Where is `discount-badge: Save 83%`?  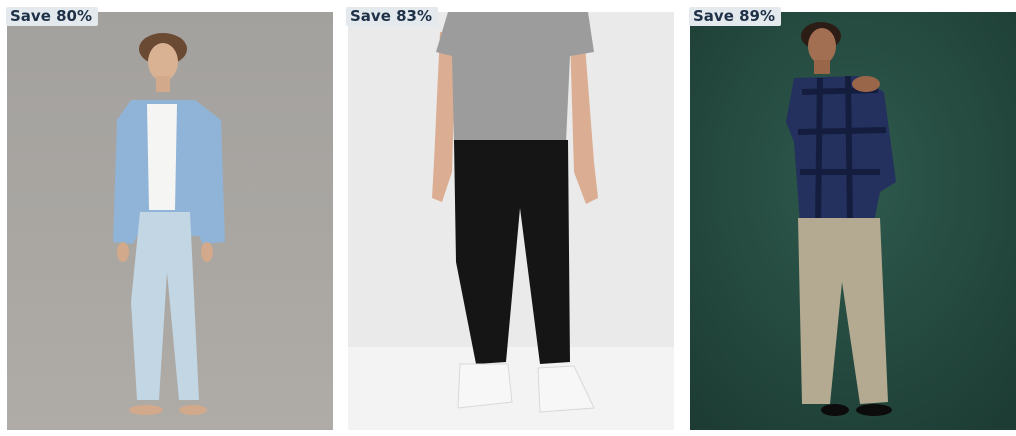 discount-badge: Save 83% is located at coordinates (392, 16).